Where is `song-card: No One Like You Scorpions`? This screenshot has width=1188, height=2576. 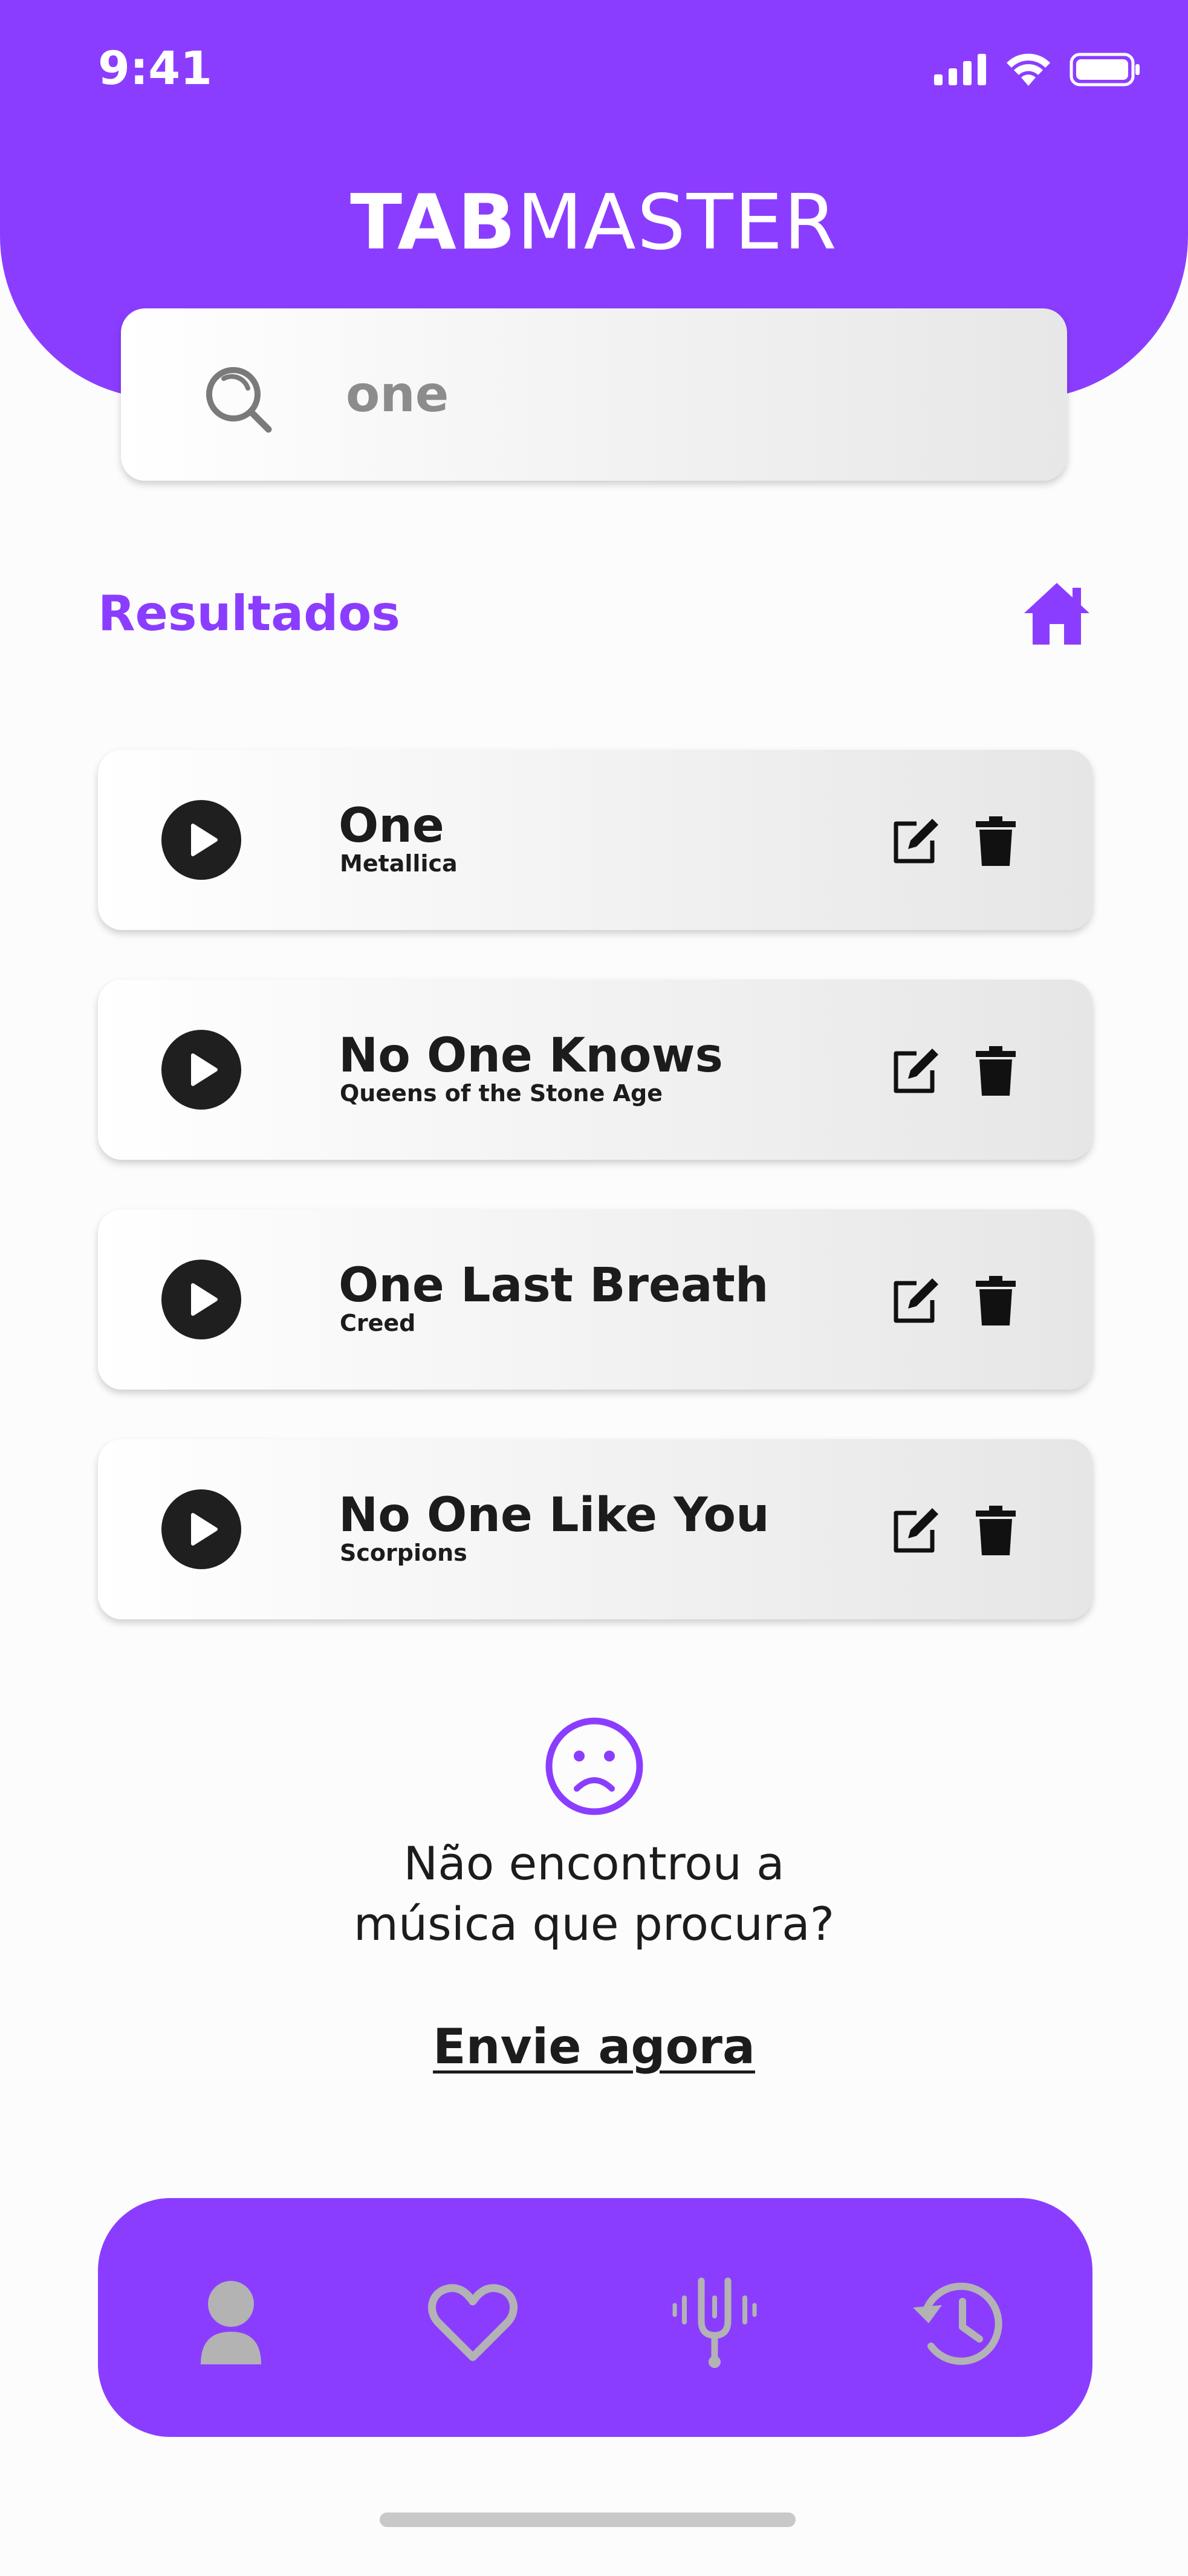
song-card: No One Like You Scorpions is located at coordinates (595, 1529).